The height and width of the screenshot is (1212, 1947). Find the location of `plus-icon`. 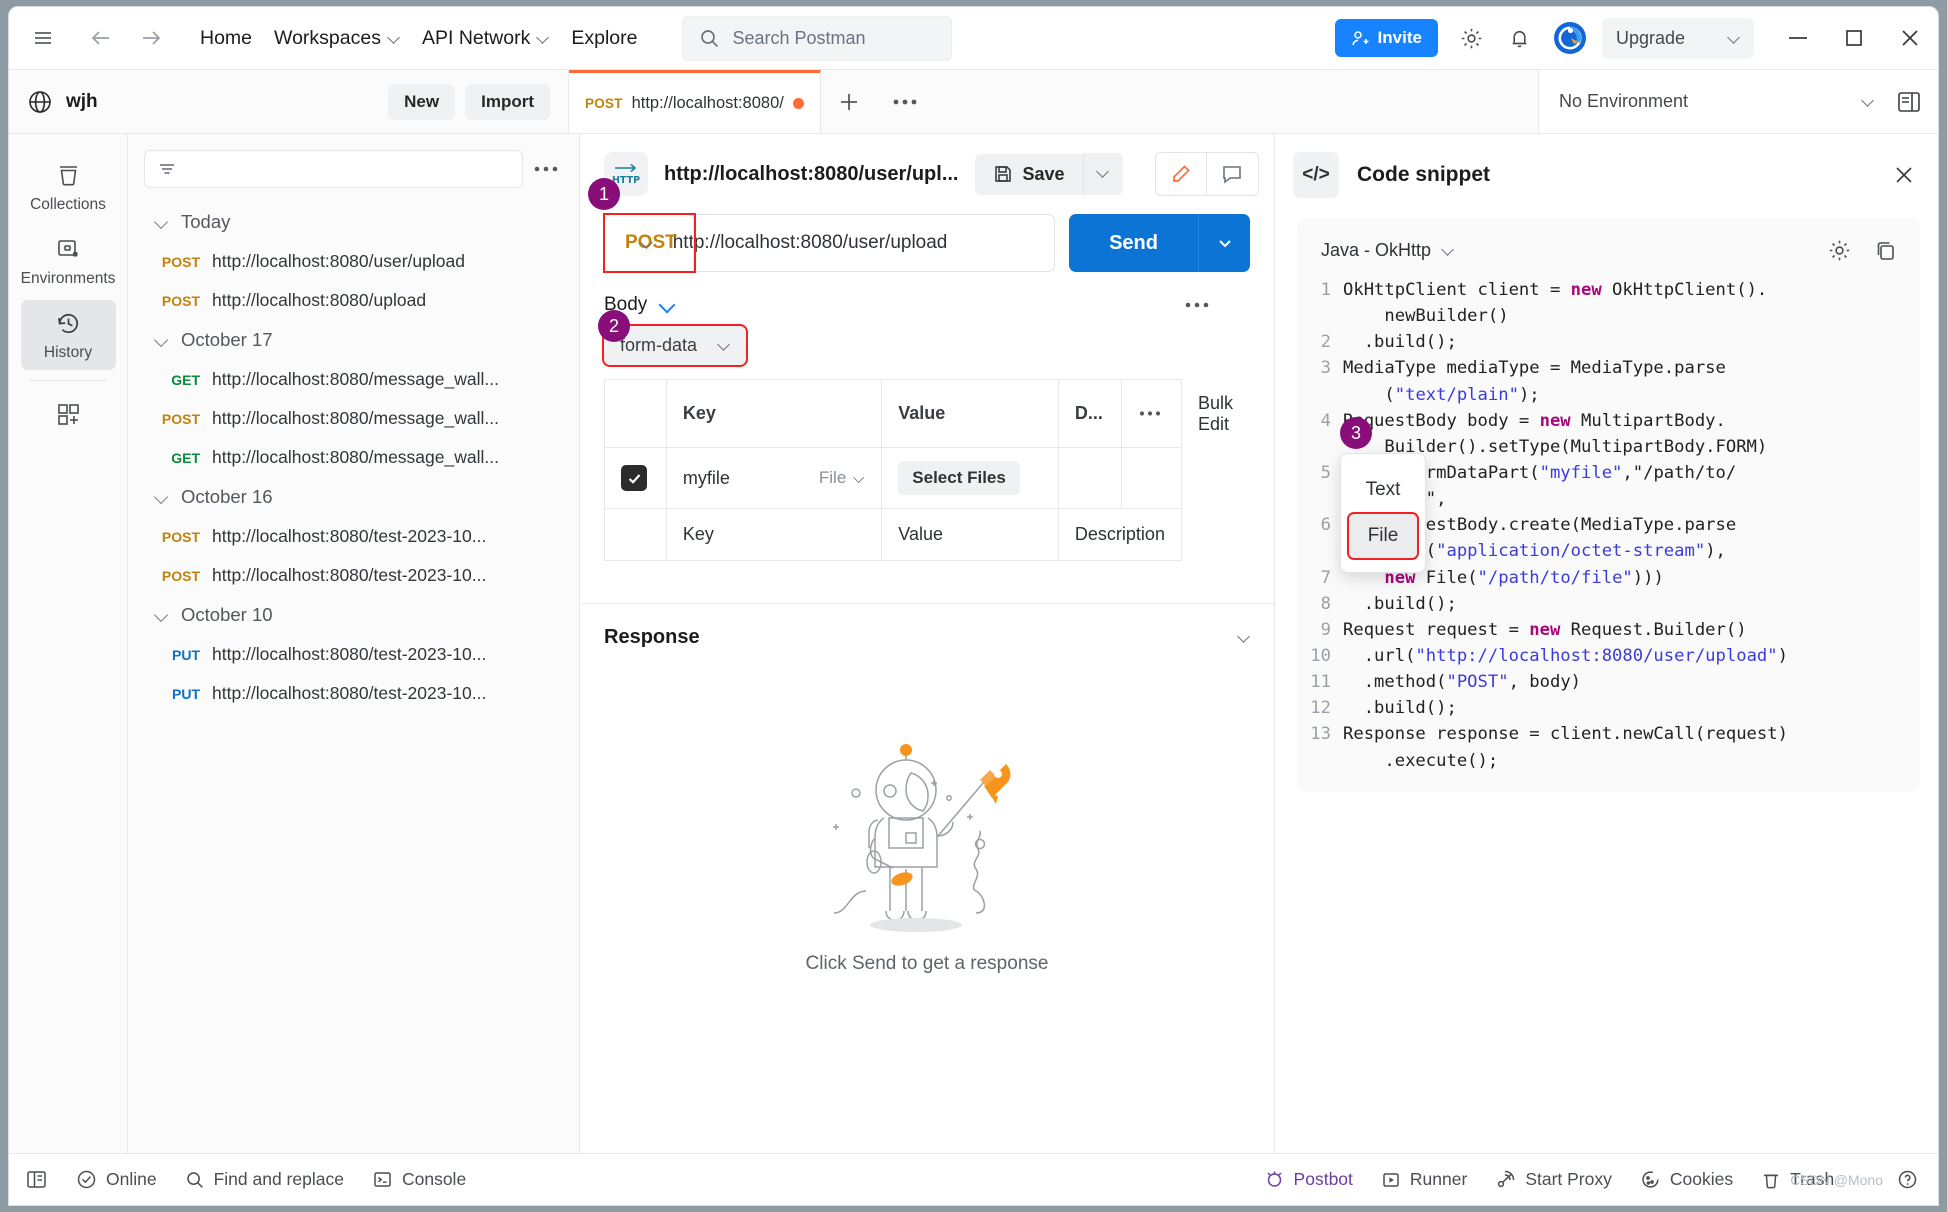

plus-icon is located at coordinates (849, 101).